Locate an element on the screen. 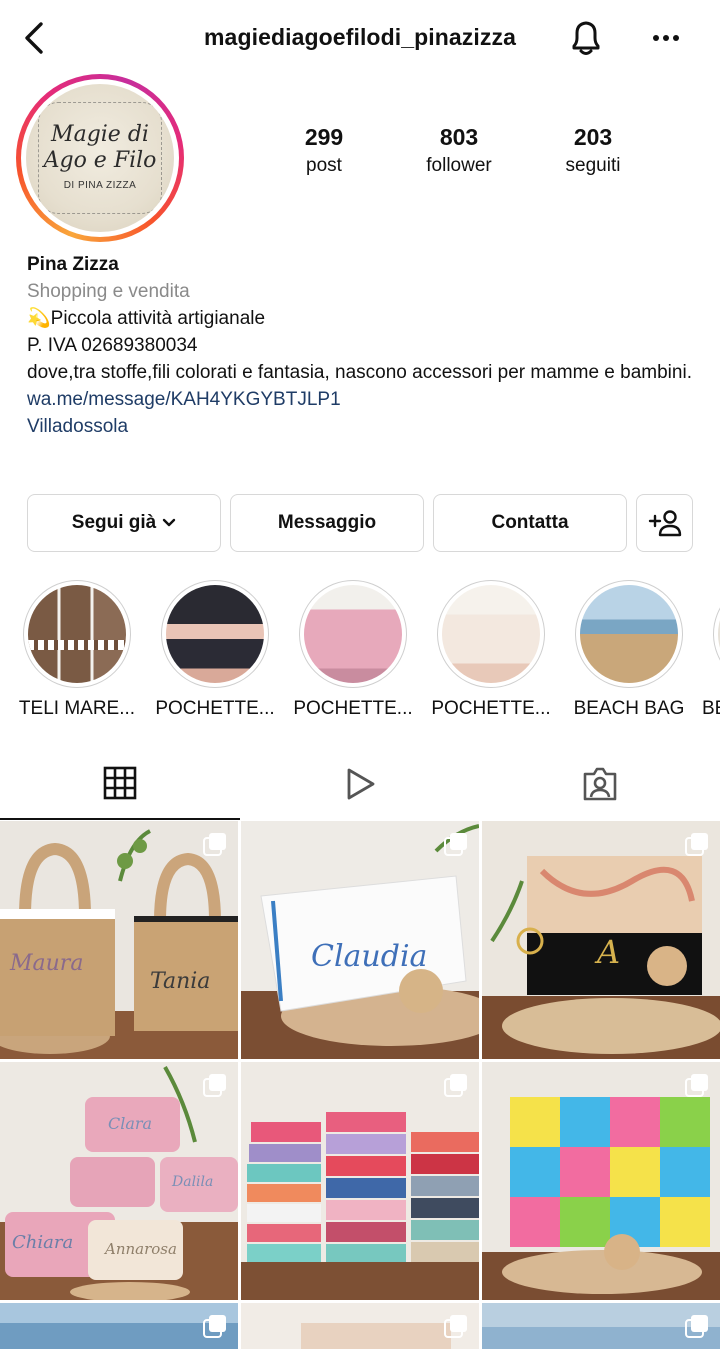 This screenshot has height=1349, width=720. contact-button: Contatta is located at coordinates (530, 523).